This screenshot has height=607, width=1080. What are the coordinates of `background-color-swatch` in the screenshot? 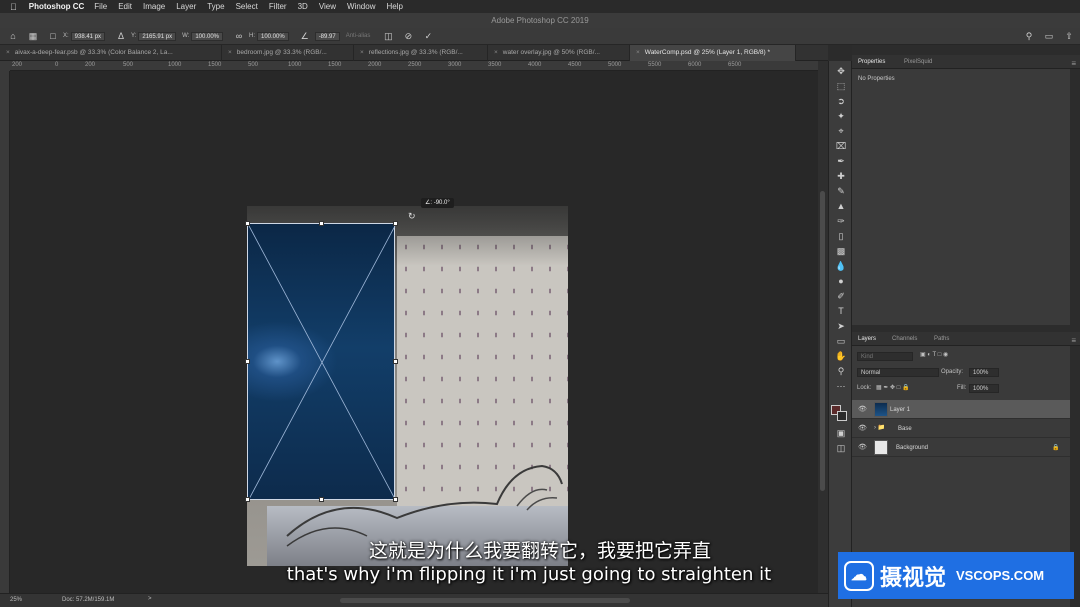 It's located at (842, 416).